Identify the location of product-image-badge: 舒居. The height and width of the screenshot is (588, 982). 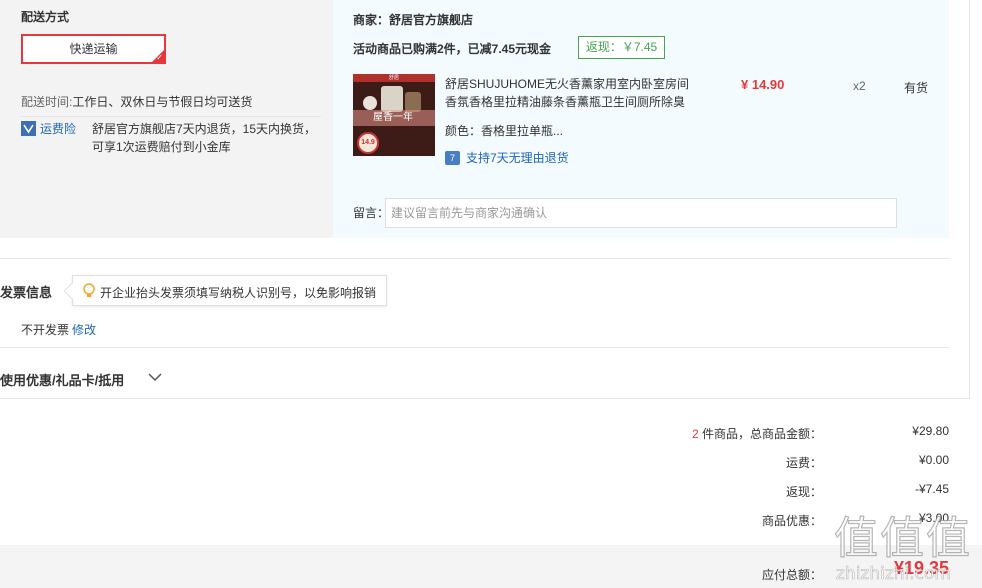
(394, 78).